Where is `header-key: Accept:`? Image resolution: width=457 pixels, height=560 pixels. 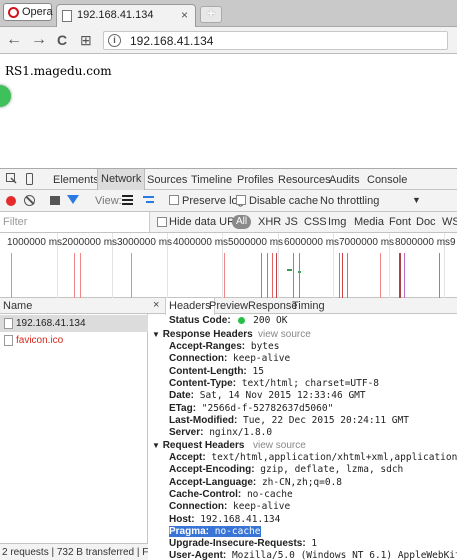
header-key: Accept: is located at coordinates (187, 457).